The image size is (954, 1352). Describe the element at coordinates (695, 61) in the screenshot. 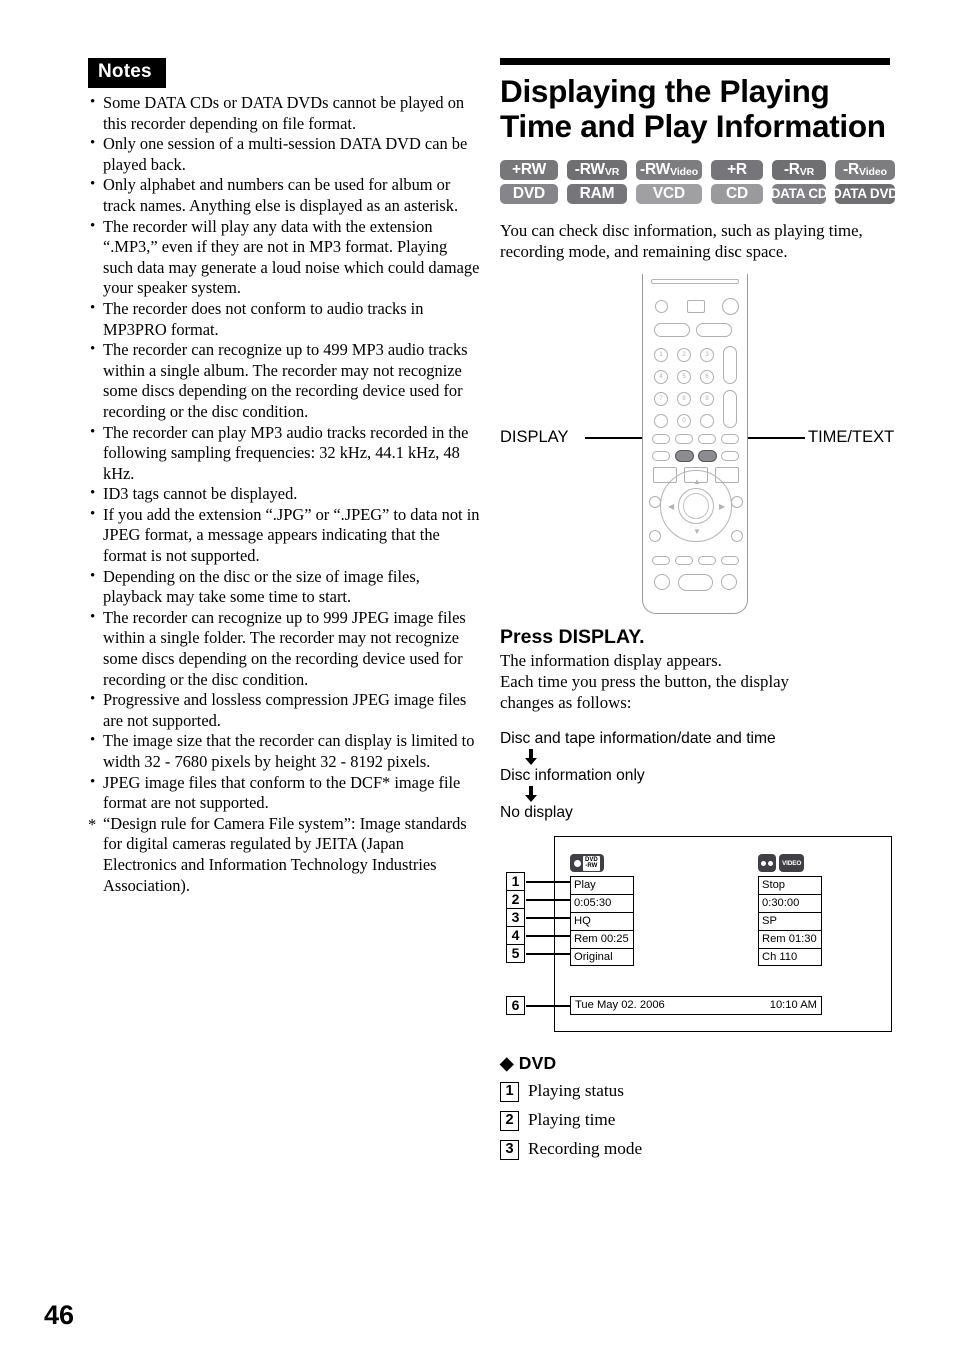

I see `section-rule` at that location.